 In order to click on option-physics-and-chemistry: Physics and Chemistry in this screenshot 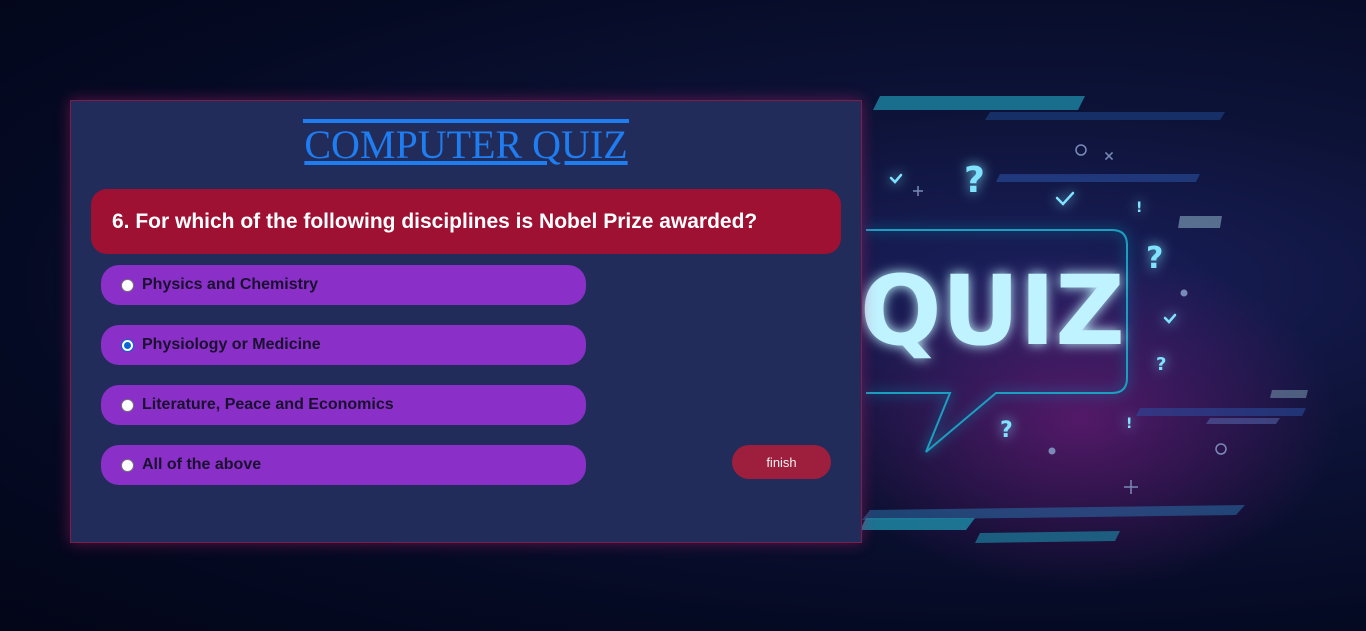, I will do `click(343, 285)`.